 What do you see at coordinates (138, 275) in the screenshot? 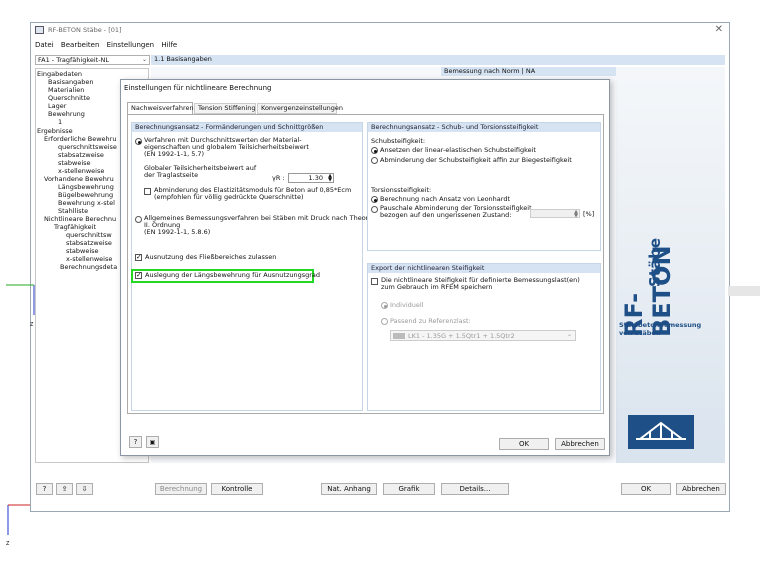
I see `auslegung-checkbox: ✓` at bounding box center [138, 275].